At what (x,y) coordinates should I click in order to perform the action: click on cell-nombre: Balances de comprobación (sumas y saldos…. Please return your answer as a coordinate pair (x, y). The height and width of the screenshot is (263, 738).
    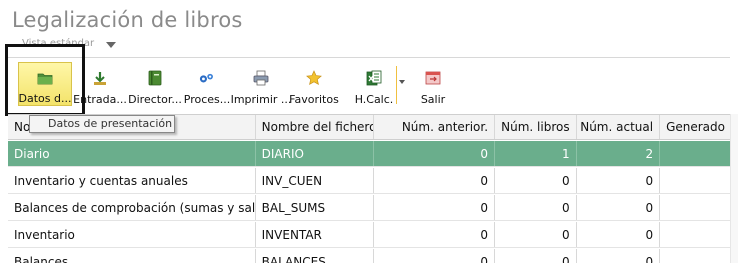
    Looking at the image, I should click on (132, 207).